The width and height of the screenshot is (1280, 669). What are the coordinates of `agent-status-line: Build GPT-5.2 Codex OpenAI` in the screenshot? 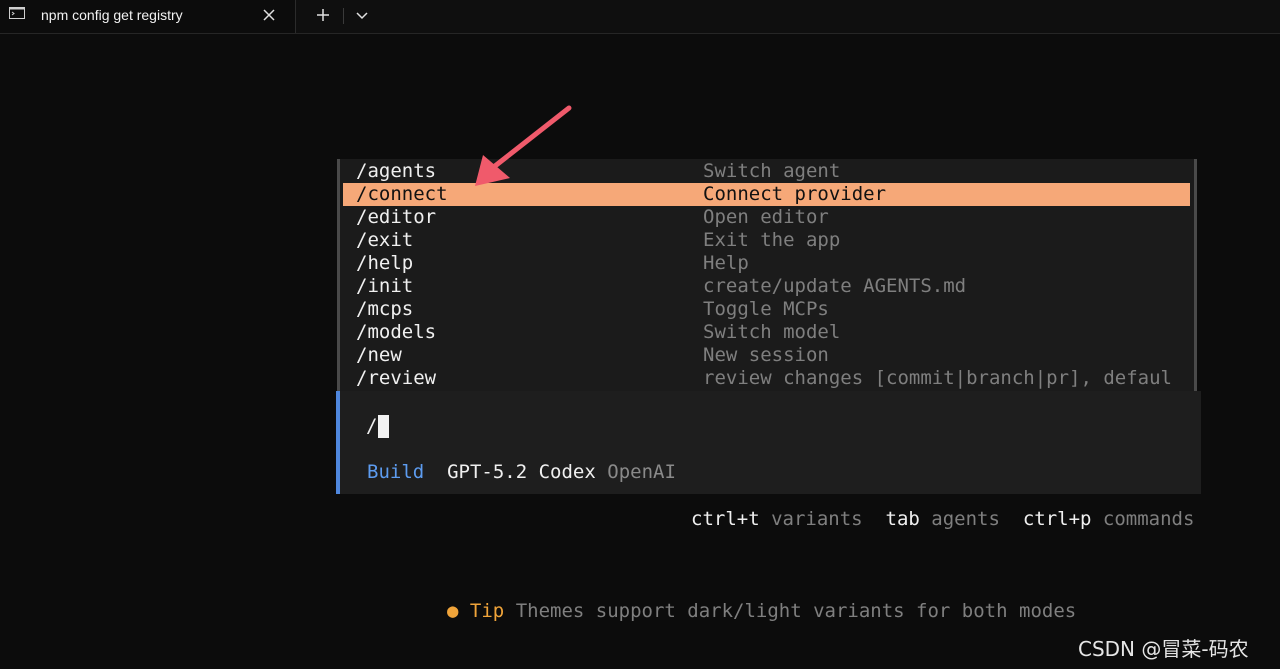 It's located at (521, 472).